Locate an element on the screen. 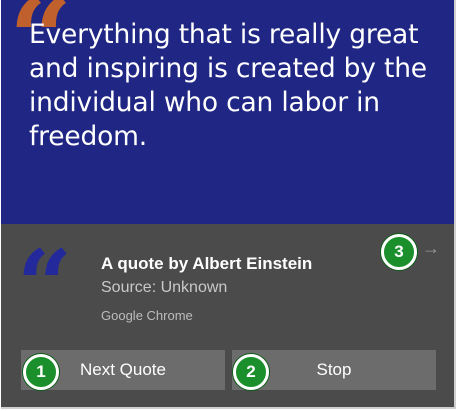 The image size is (457, 411). callout-badge-3: 3 is located at coordinates (399, 252).